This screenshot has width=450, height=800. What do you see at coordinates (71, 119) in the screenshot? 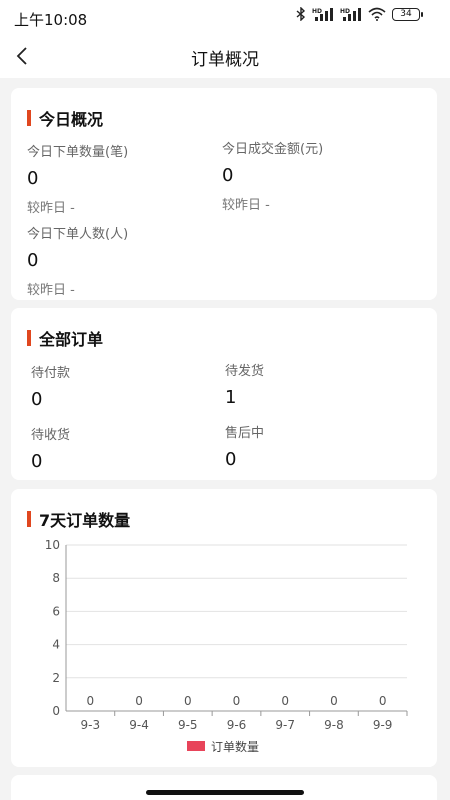
I see `today-overview-title: 今日概况` at bounding box center [71, 119].